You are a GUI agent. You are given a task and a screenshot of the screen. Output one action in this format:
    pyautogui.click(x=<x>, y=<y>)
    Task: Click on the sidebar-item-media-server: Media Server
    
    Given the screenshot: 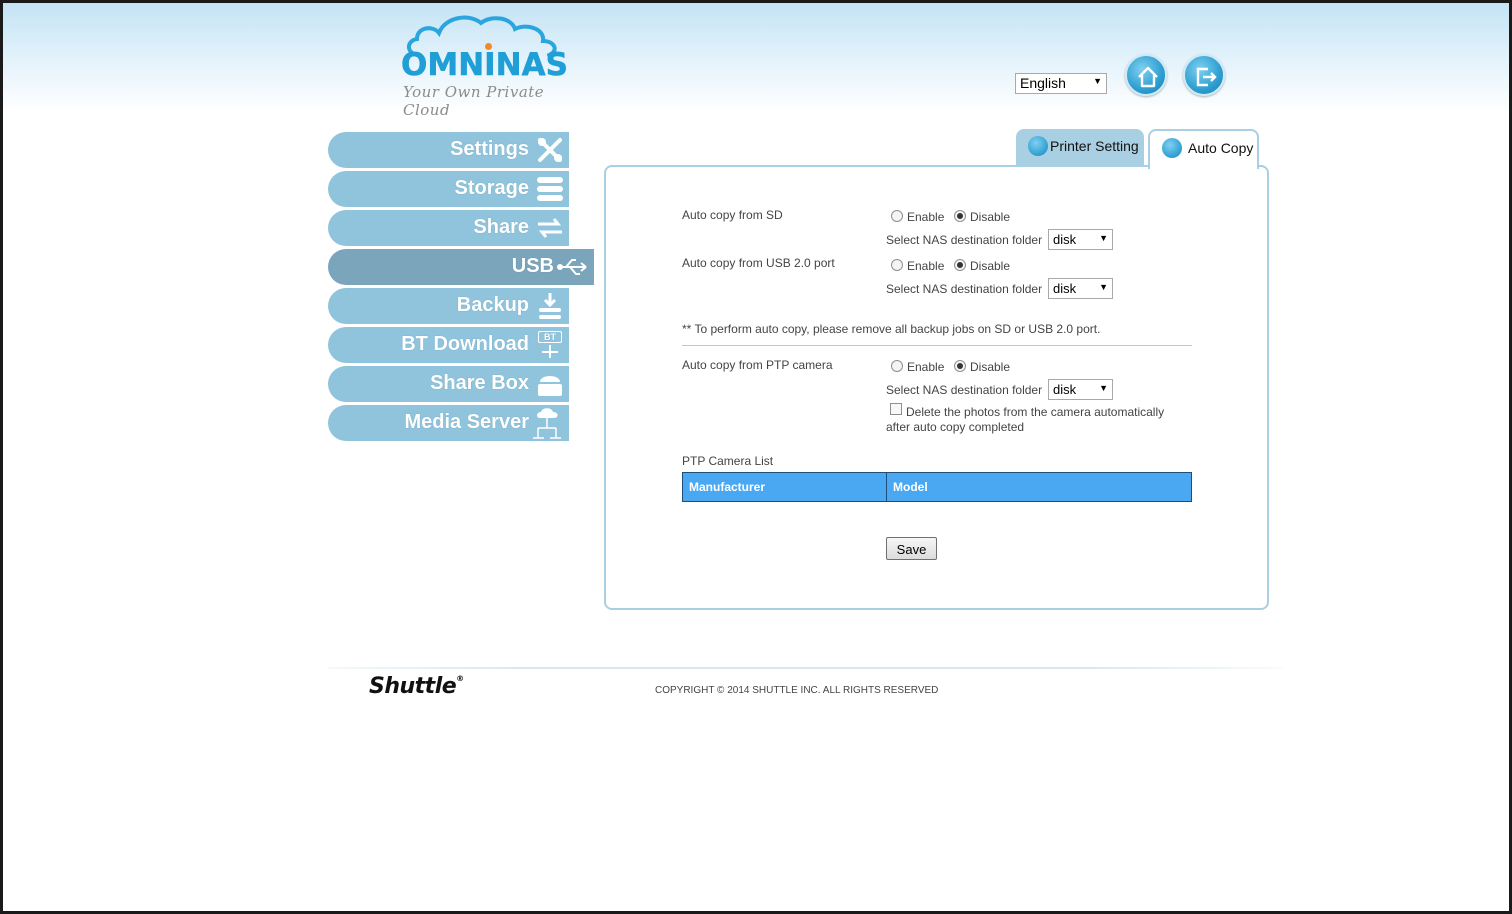 What is the action you would take?
    pyautogui.click(x=448, y=423)
    